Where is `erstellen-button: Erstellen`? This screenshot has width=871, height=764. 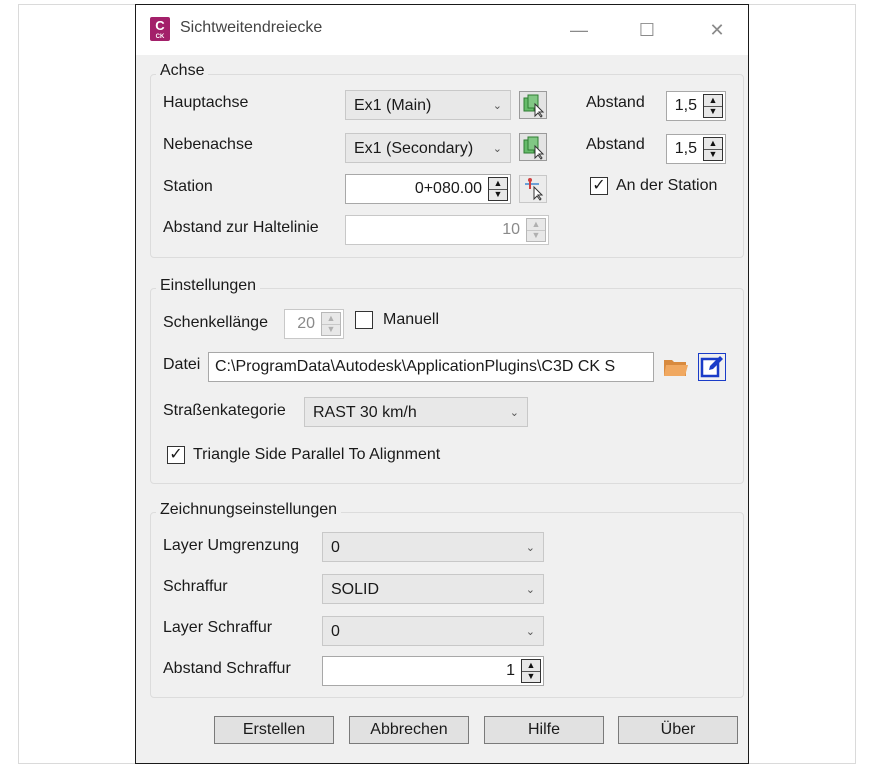
erstellen-button: Erstellen is located at coordinates (274, 730).